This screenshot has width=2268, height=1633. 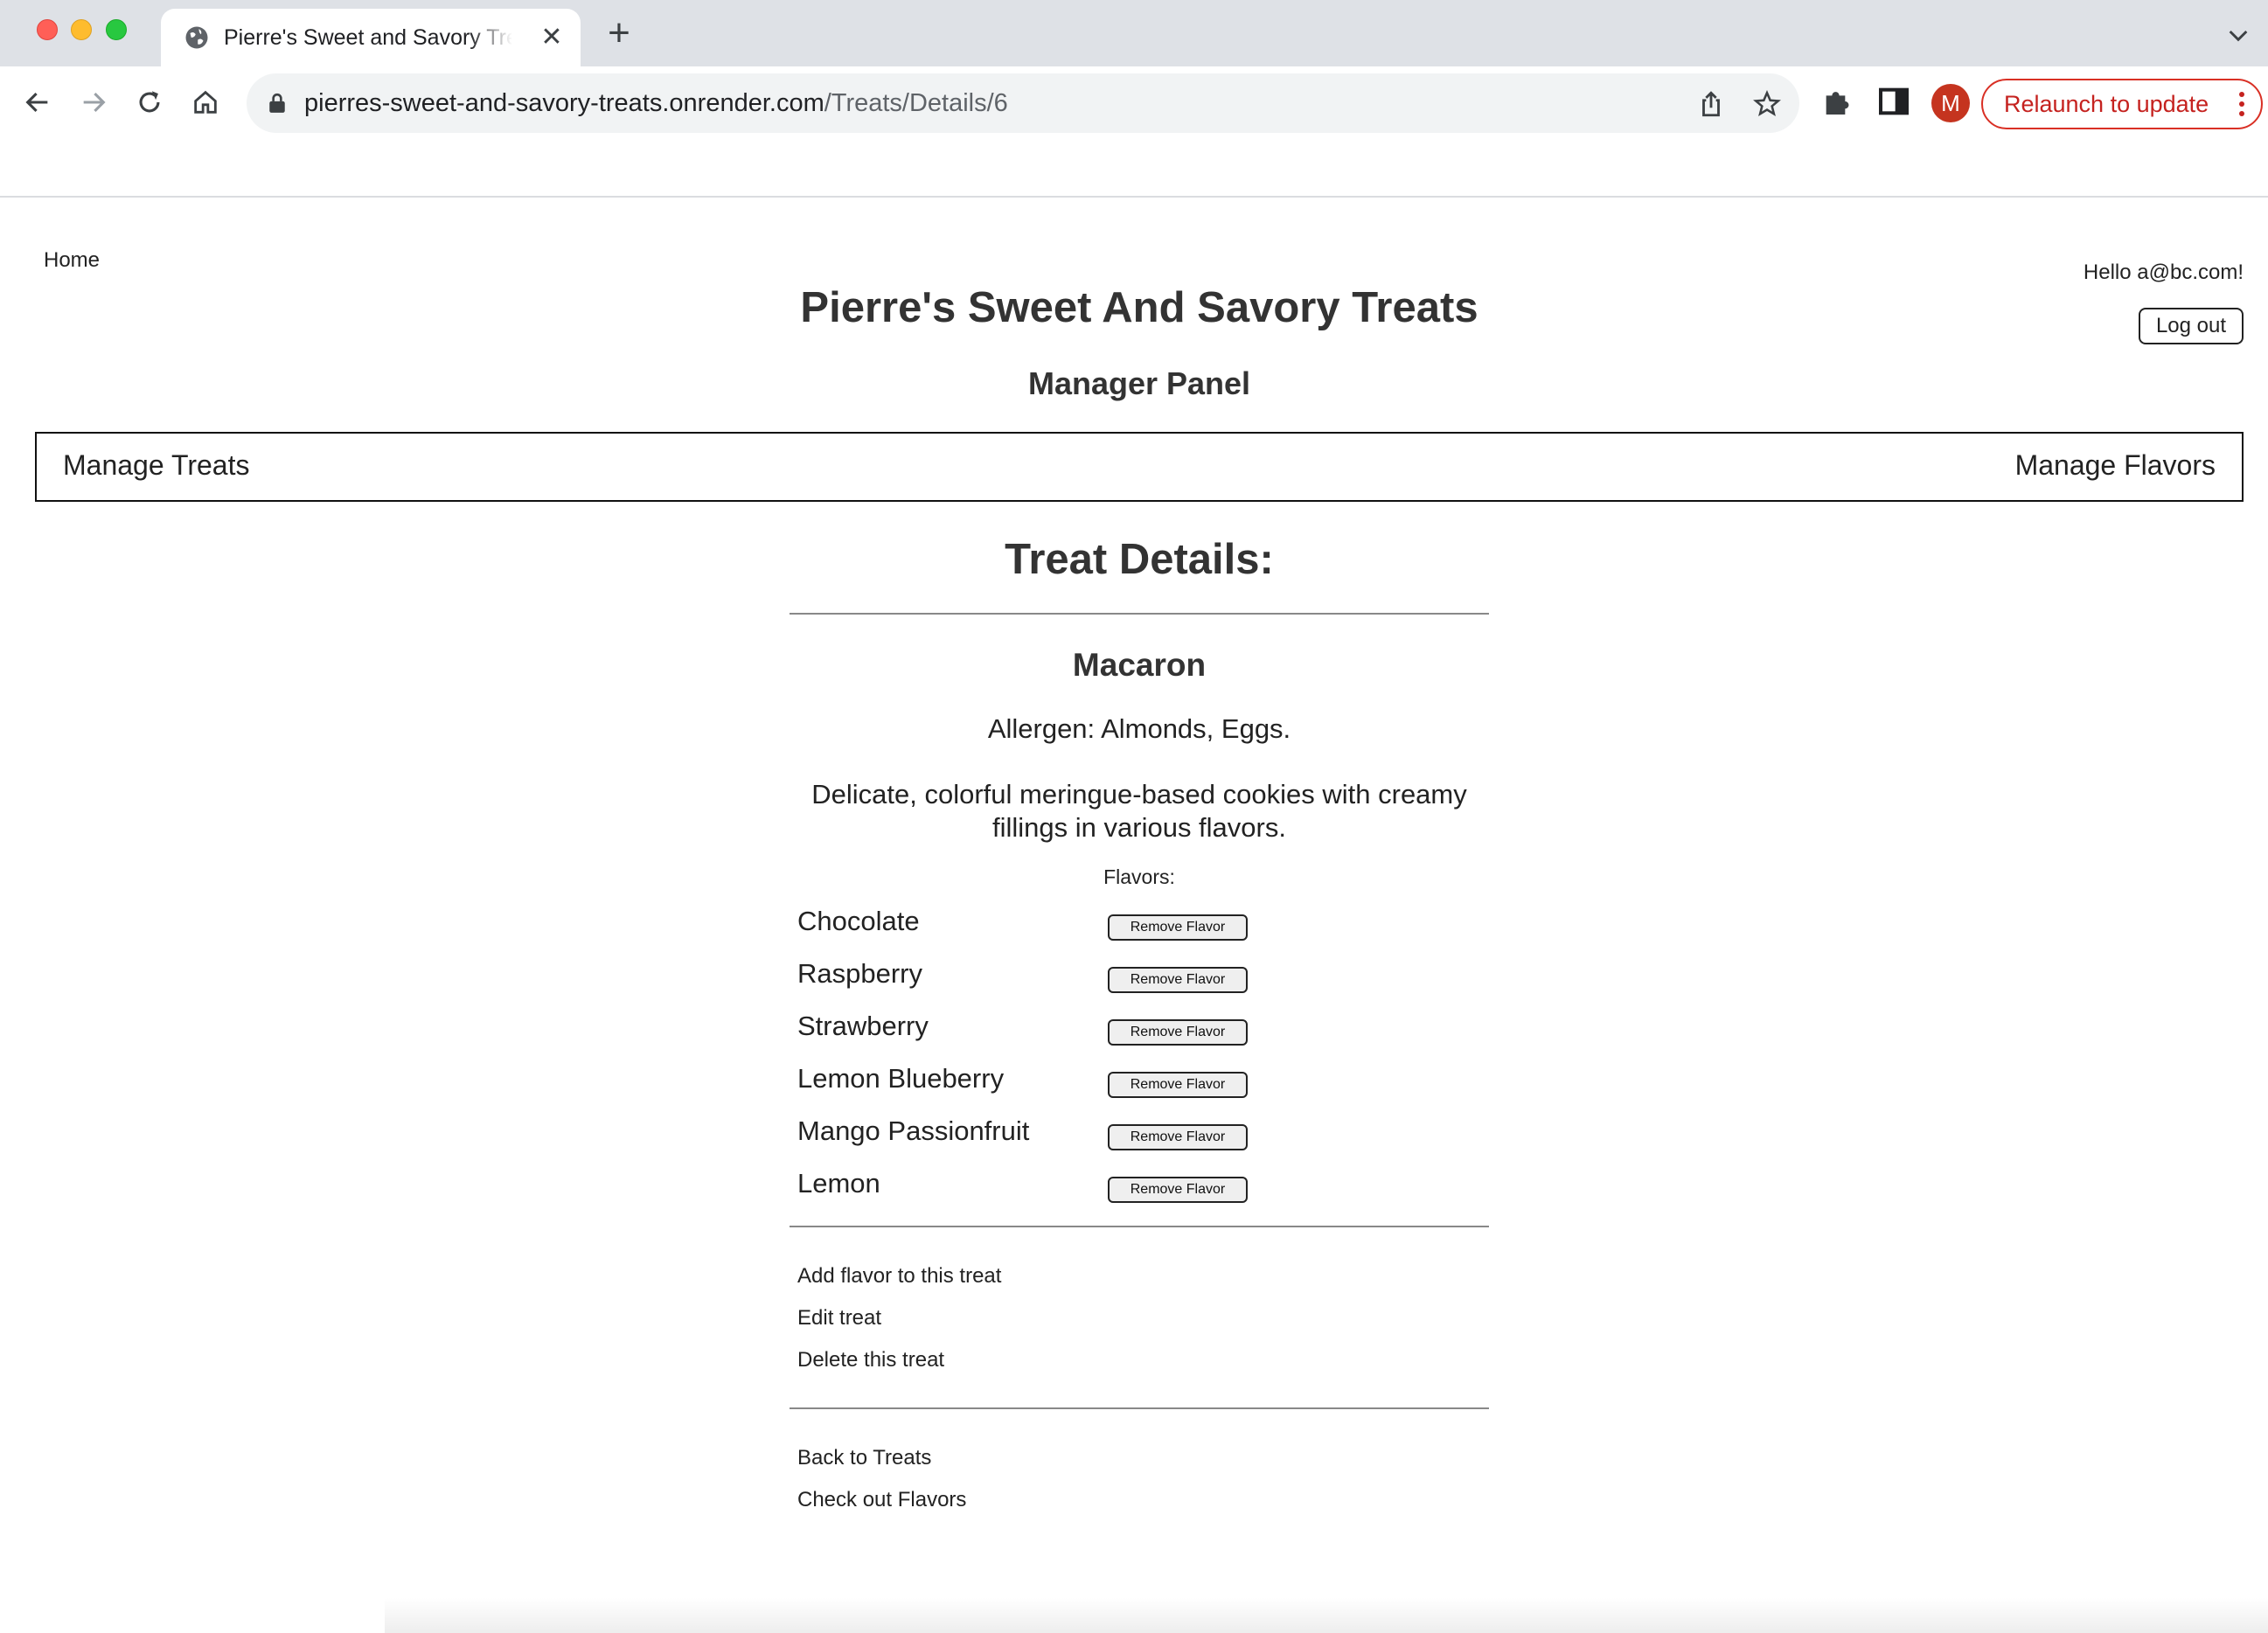 What do you see at coordinates (1024, 979) in the screenshot?
I see `flavor-row: Raspberry Remove Flavor` at bounding box center [1024, 979].